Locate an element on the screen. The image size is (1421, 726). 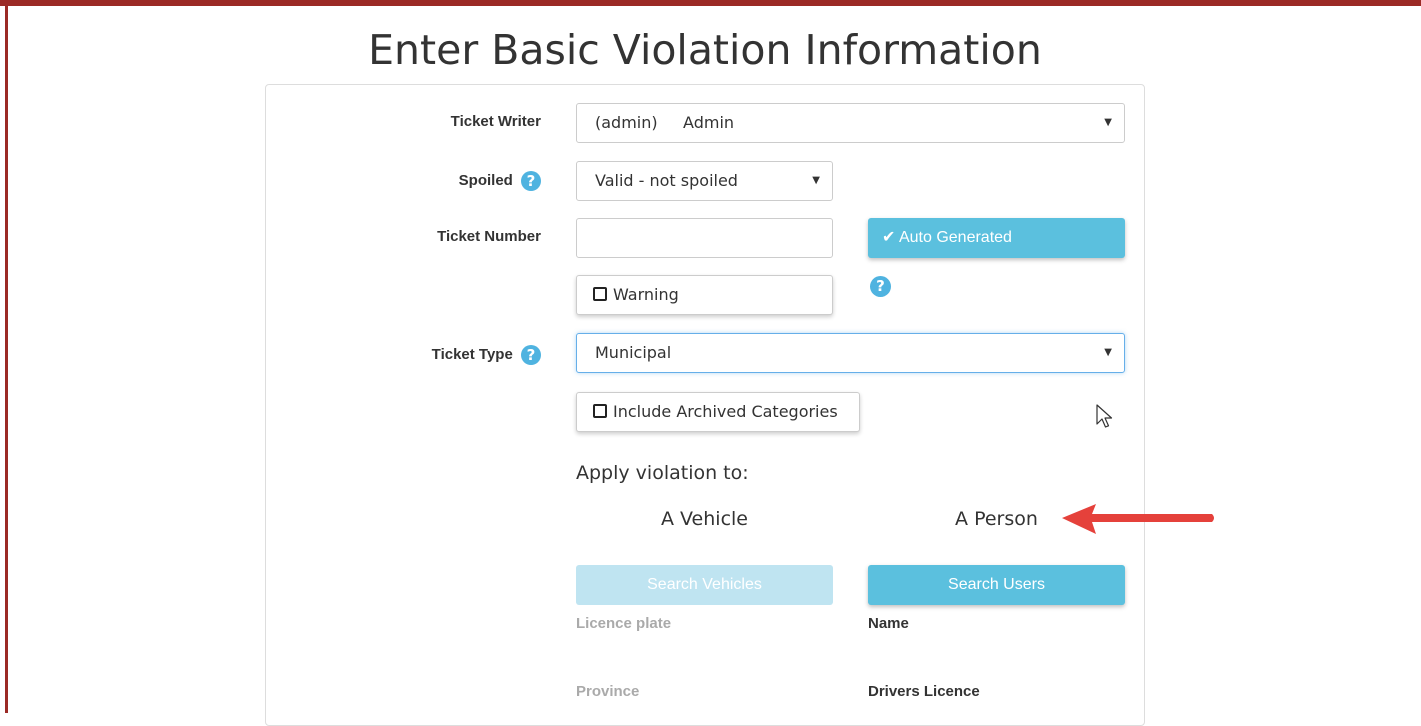
spoiled-label-text: Spoiled is located at coordinates (485, 180).